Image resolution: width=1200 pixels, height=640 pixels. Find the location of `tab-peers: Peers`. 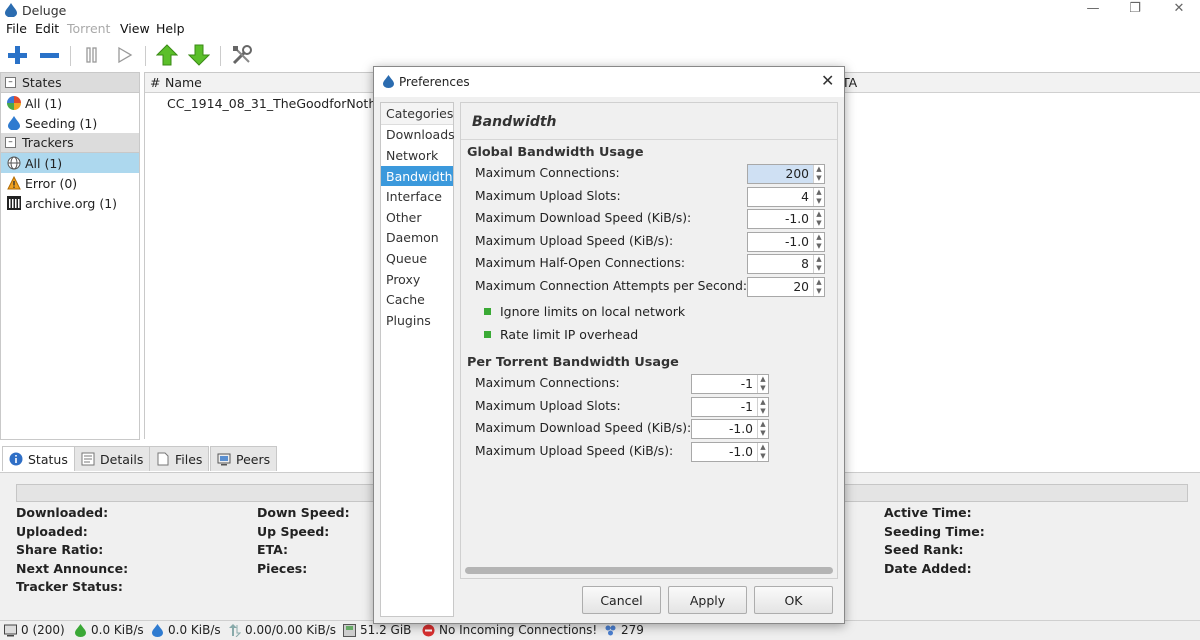

tab-peers: Peers is located at coordinates (244, 458).